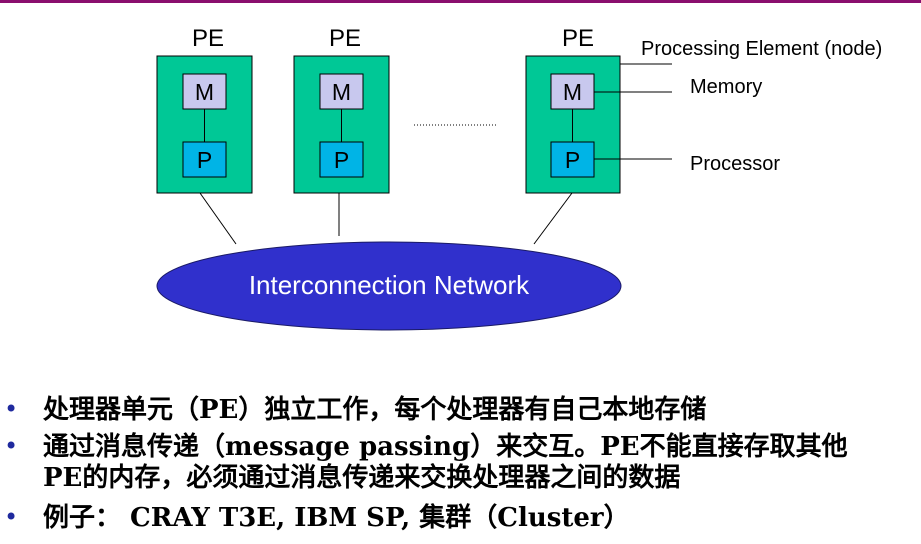 The width and height of the screenshot is (921, 544). I want to click on callout-processor-label: Processor, so click(735, 164).